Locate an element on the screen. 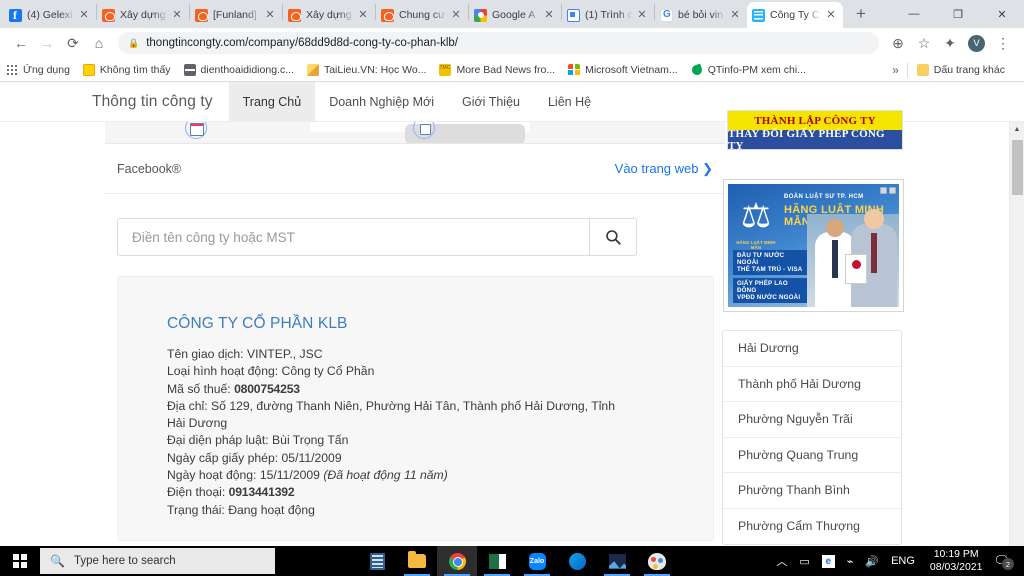 The image size is (1024, 576). ad-brand-small: HÃNG LUẬT MINH MẪN is located at coordinates (756, 245).